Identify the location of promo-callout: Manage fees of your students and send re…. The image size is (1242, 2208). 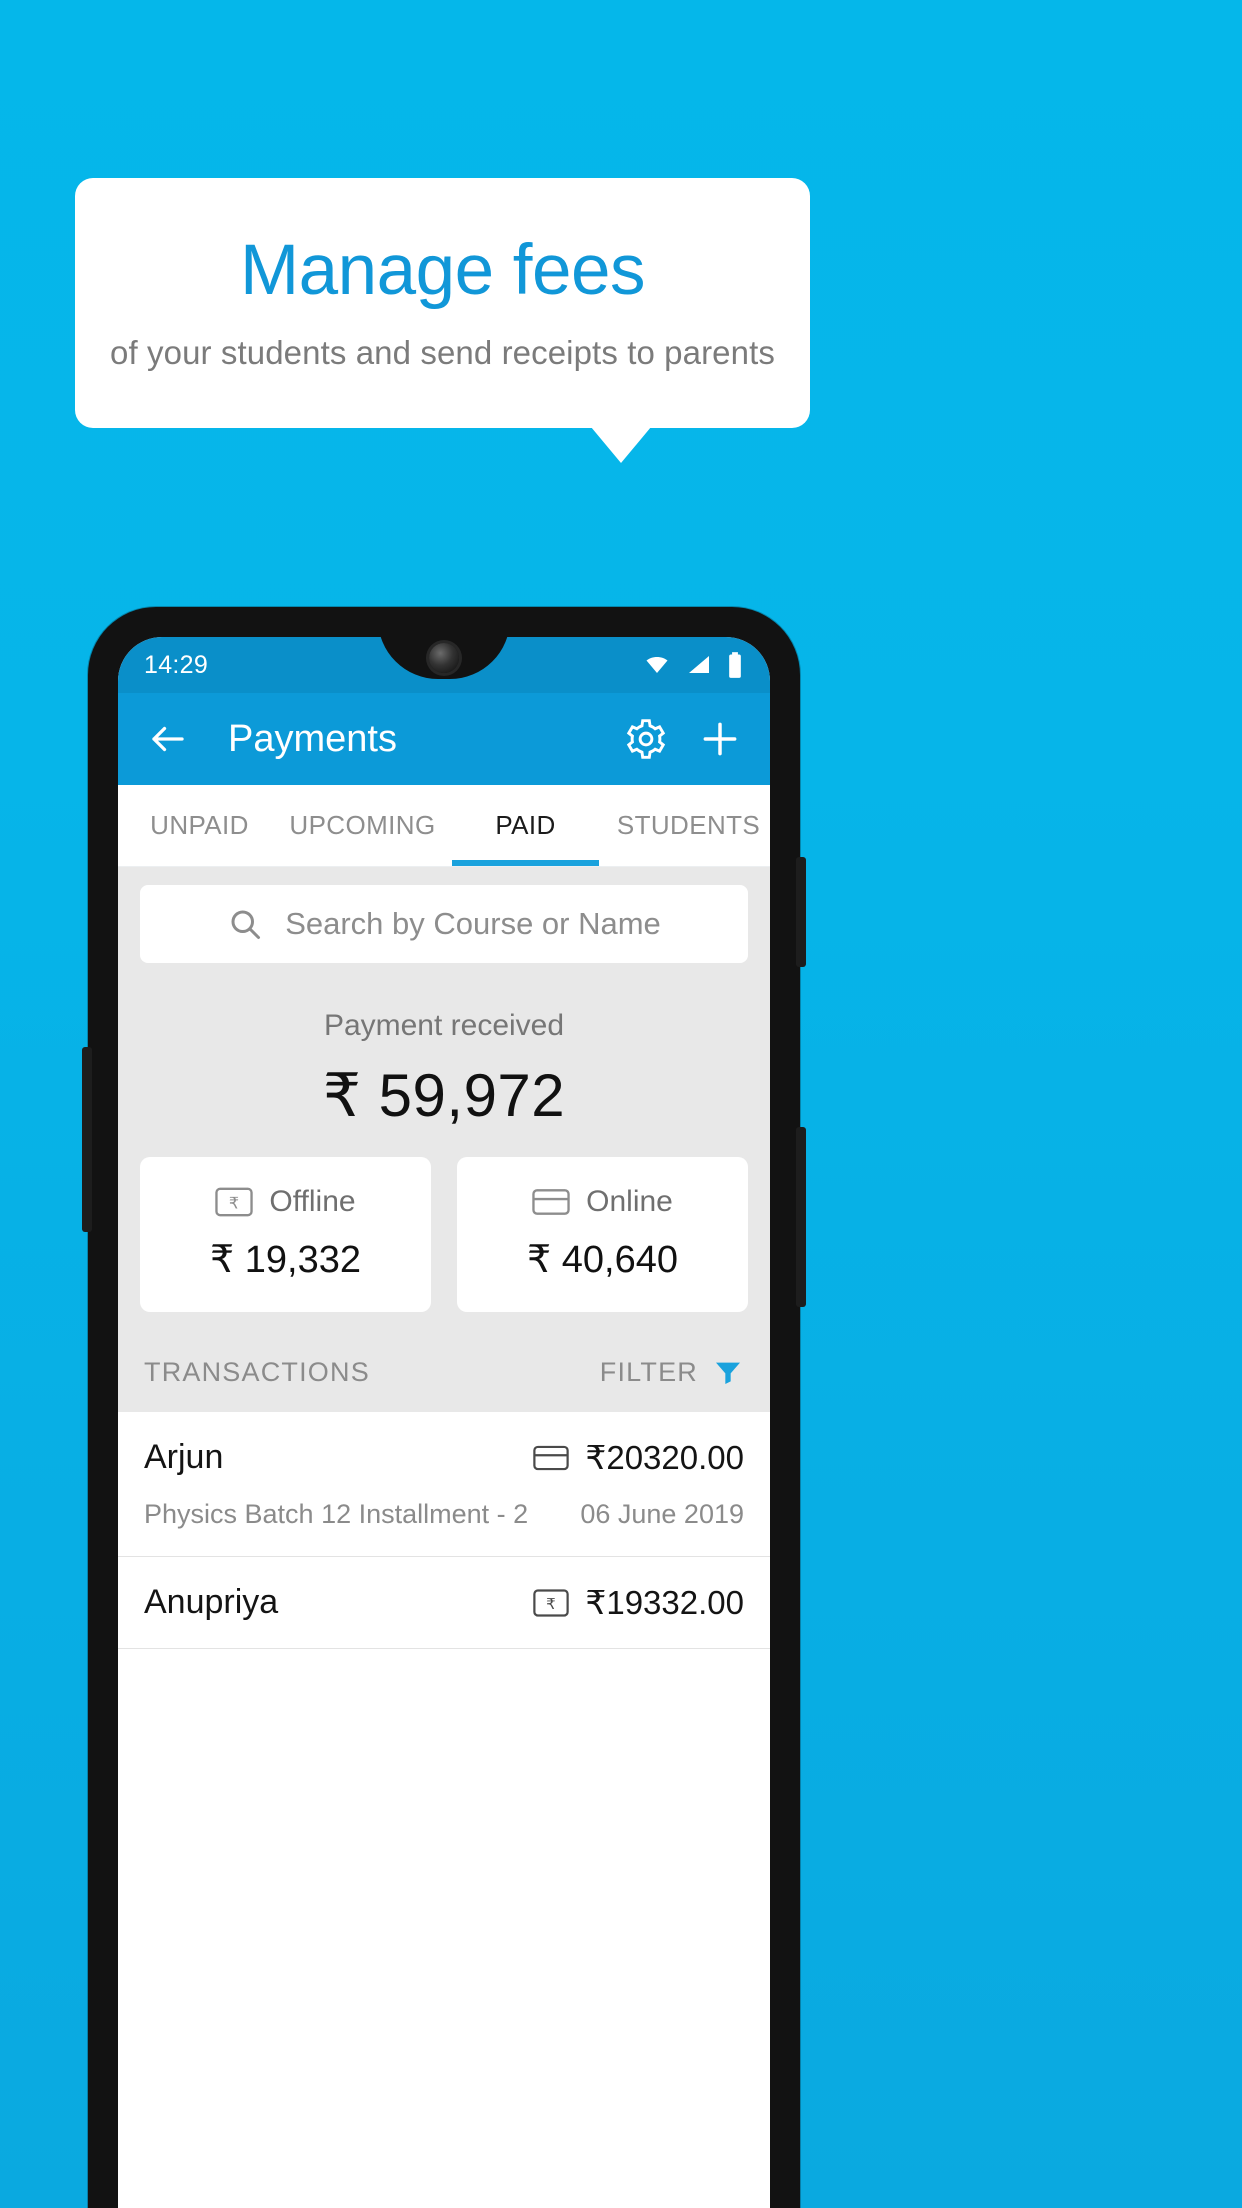
(442, 303).